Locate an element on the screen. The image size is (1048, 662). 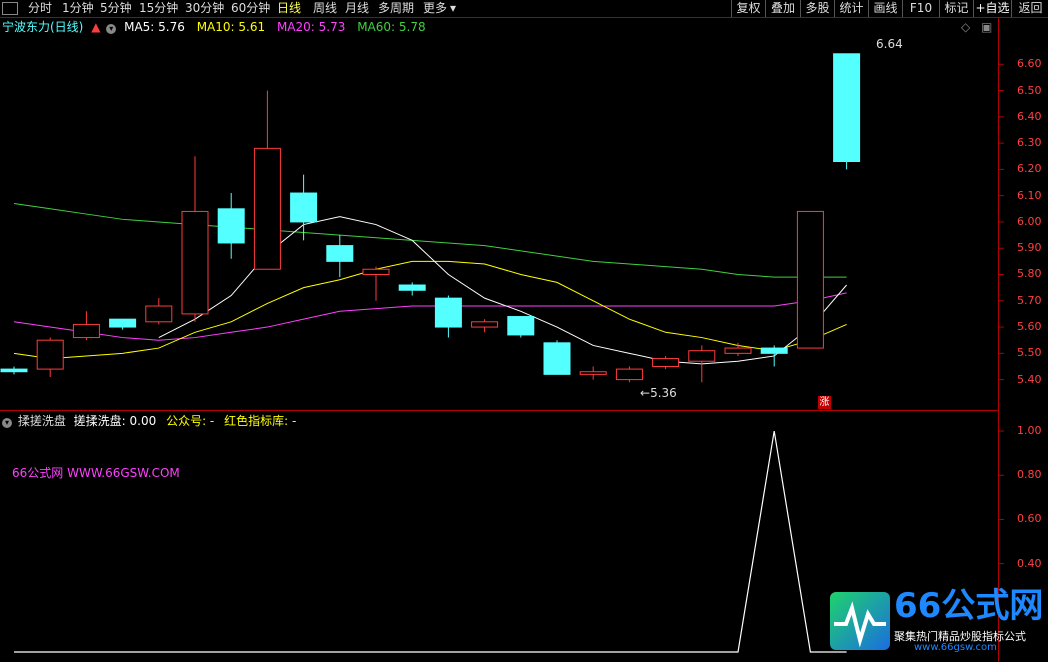
price-tick-label: 5.70 is located at coordinates (1029, 300).